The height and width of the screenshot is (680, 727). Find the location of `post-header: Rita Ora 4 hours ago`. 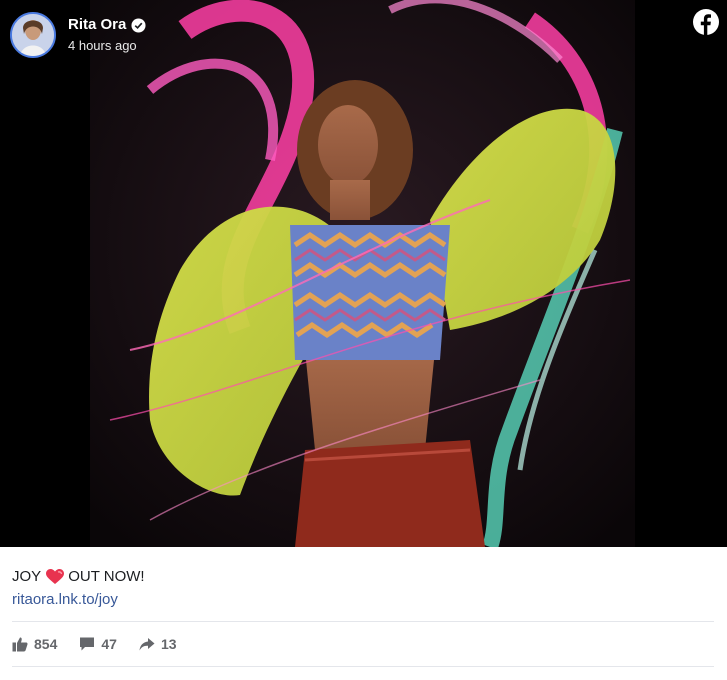

post-header: Rita Ora 4 hours ago is located at coordinates (78, 35).